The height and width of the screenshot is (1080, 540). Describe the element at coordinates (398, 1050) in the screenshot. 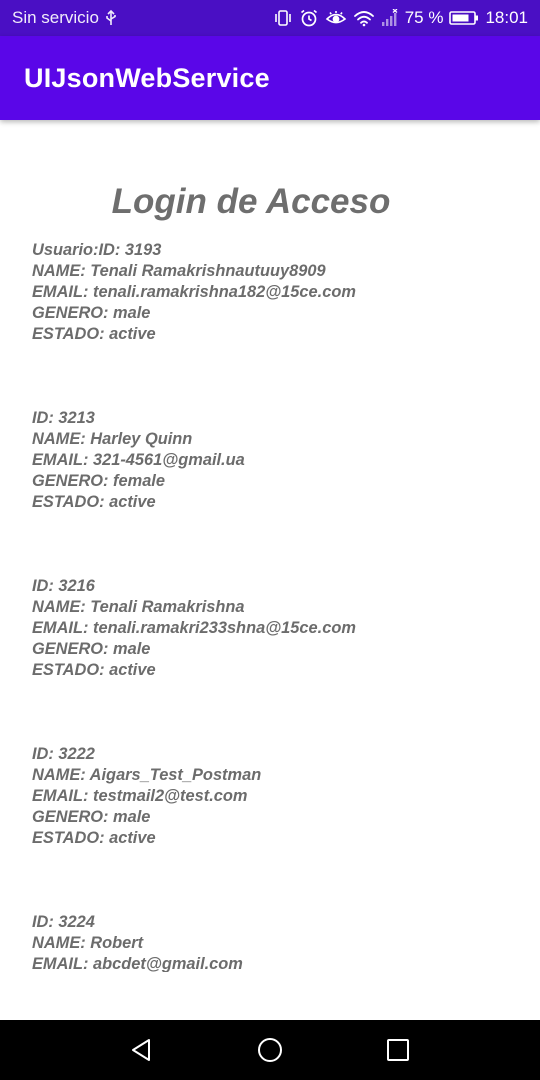

I see `recents-icon` at that location.